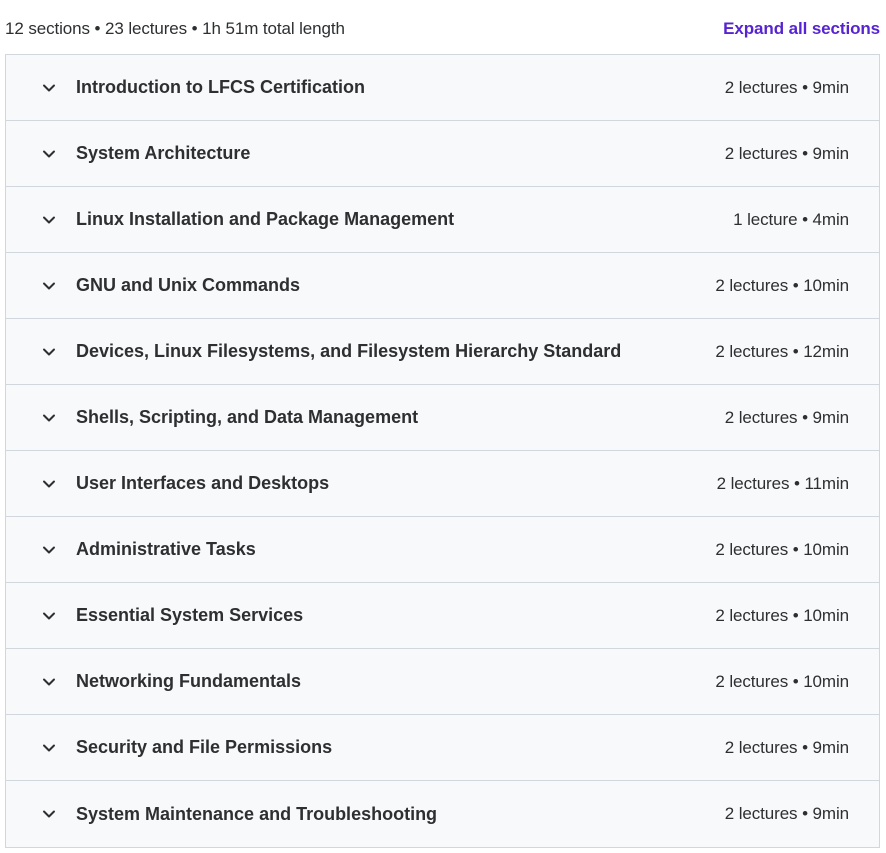  What do you see at coordinates (442, 286) in the screenshot?
I see `section-item: GNU and Unix Commands 2 lectures • 10min` at bounding box center [442, 286].